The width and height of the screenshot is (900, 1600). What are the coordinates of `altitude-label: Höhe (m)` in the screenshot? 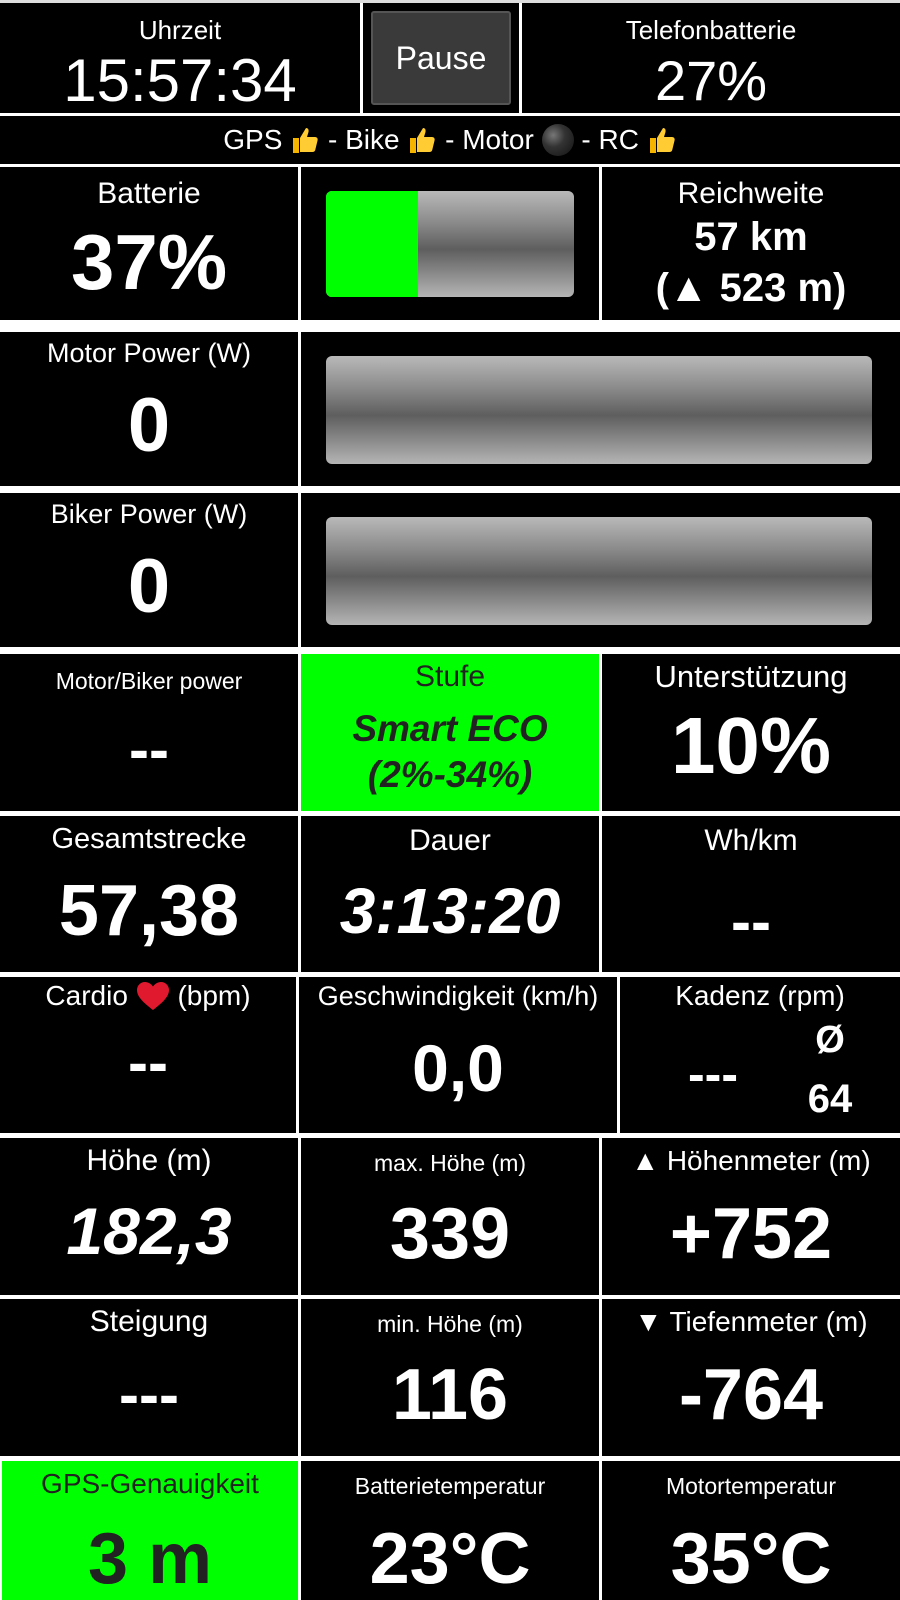 It's located at (149, 1160).